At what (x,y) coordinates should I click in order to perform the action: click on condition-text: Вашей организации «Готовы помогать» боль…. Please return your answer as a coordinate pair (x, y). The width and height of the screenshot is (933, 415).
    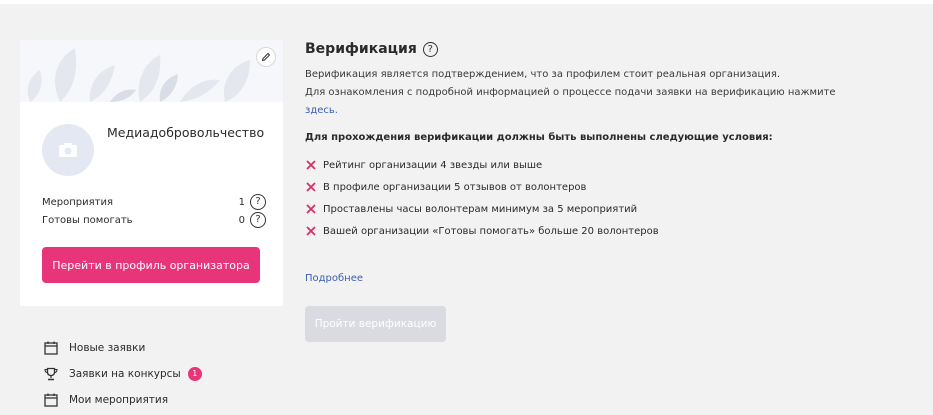
    Looking at the image, I should click on (491, 231).